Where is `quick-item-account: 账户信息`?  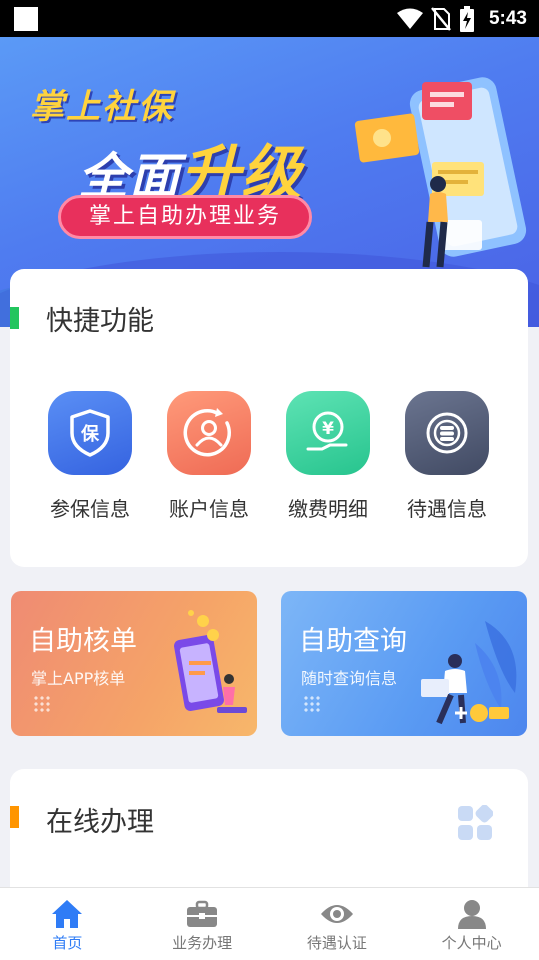
quick-item-account: 账户信息 is located at coordinates (209, 456).